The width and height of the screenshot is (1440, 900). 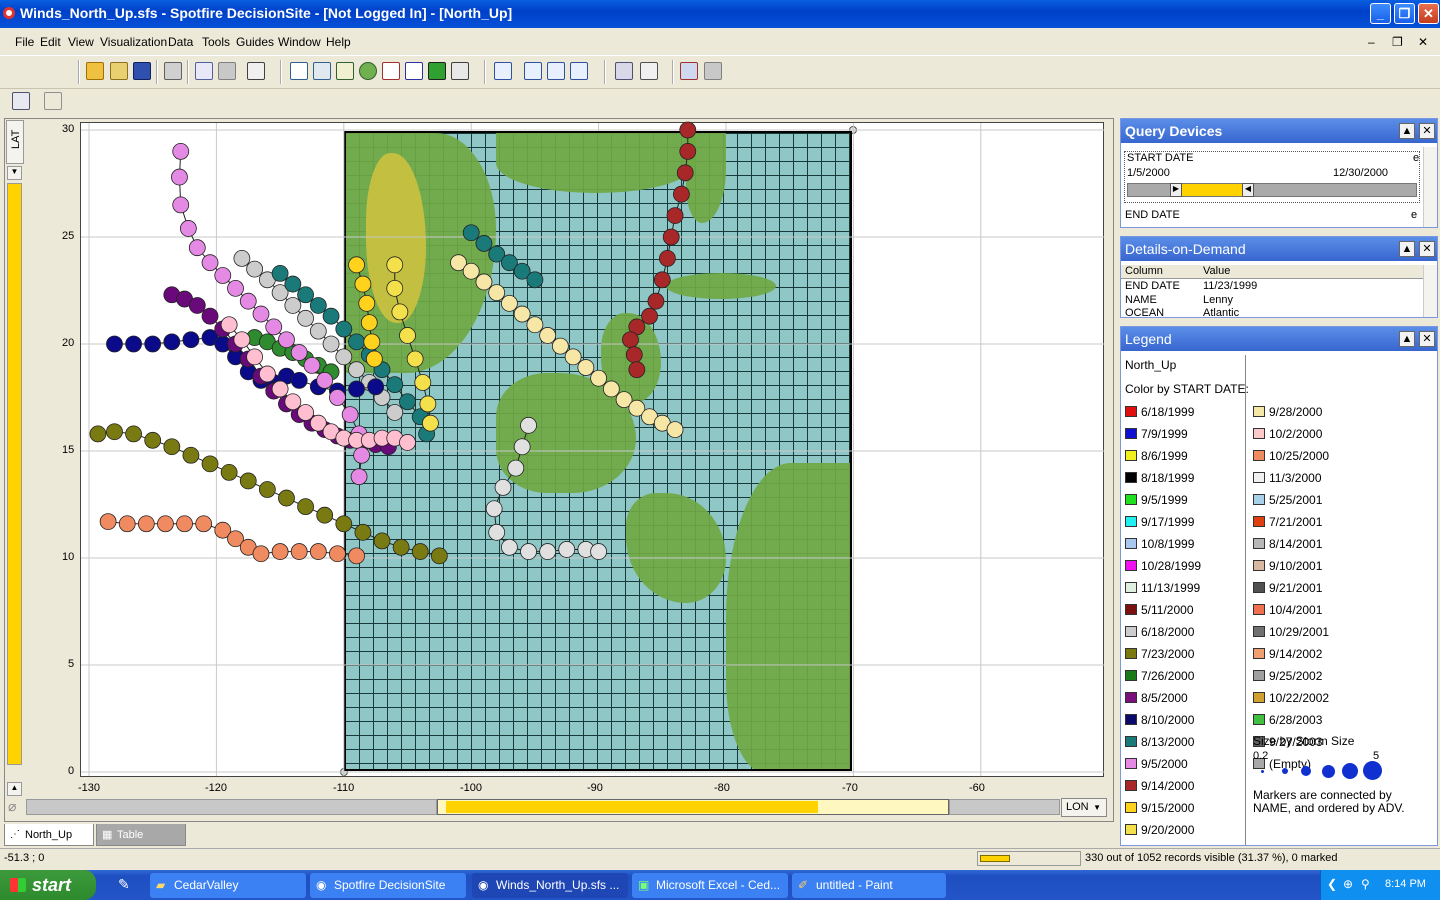 What do you see at coordinates (1287, 588) in the screenshot?
I see `legend-item: 9/21/2001` at bounding box center [1287, 588].